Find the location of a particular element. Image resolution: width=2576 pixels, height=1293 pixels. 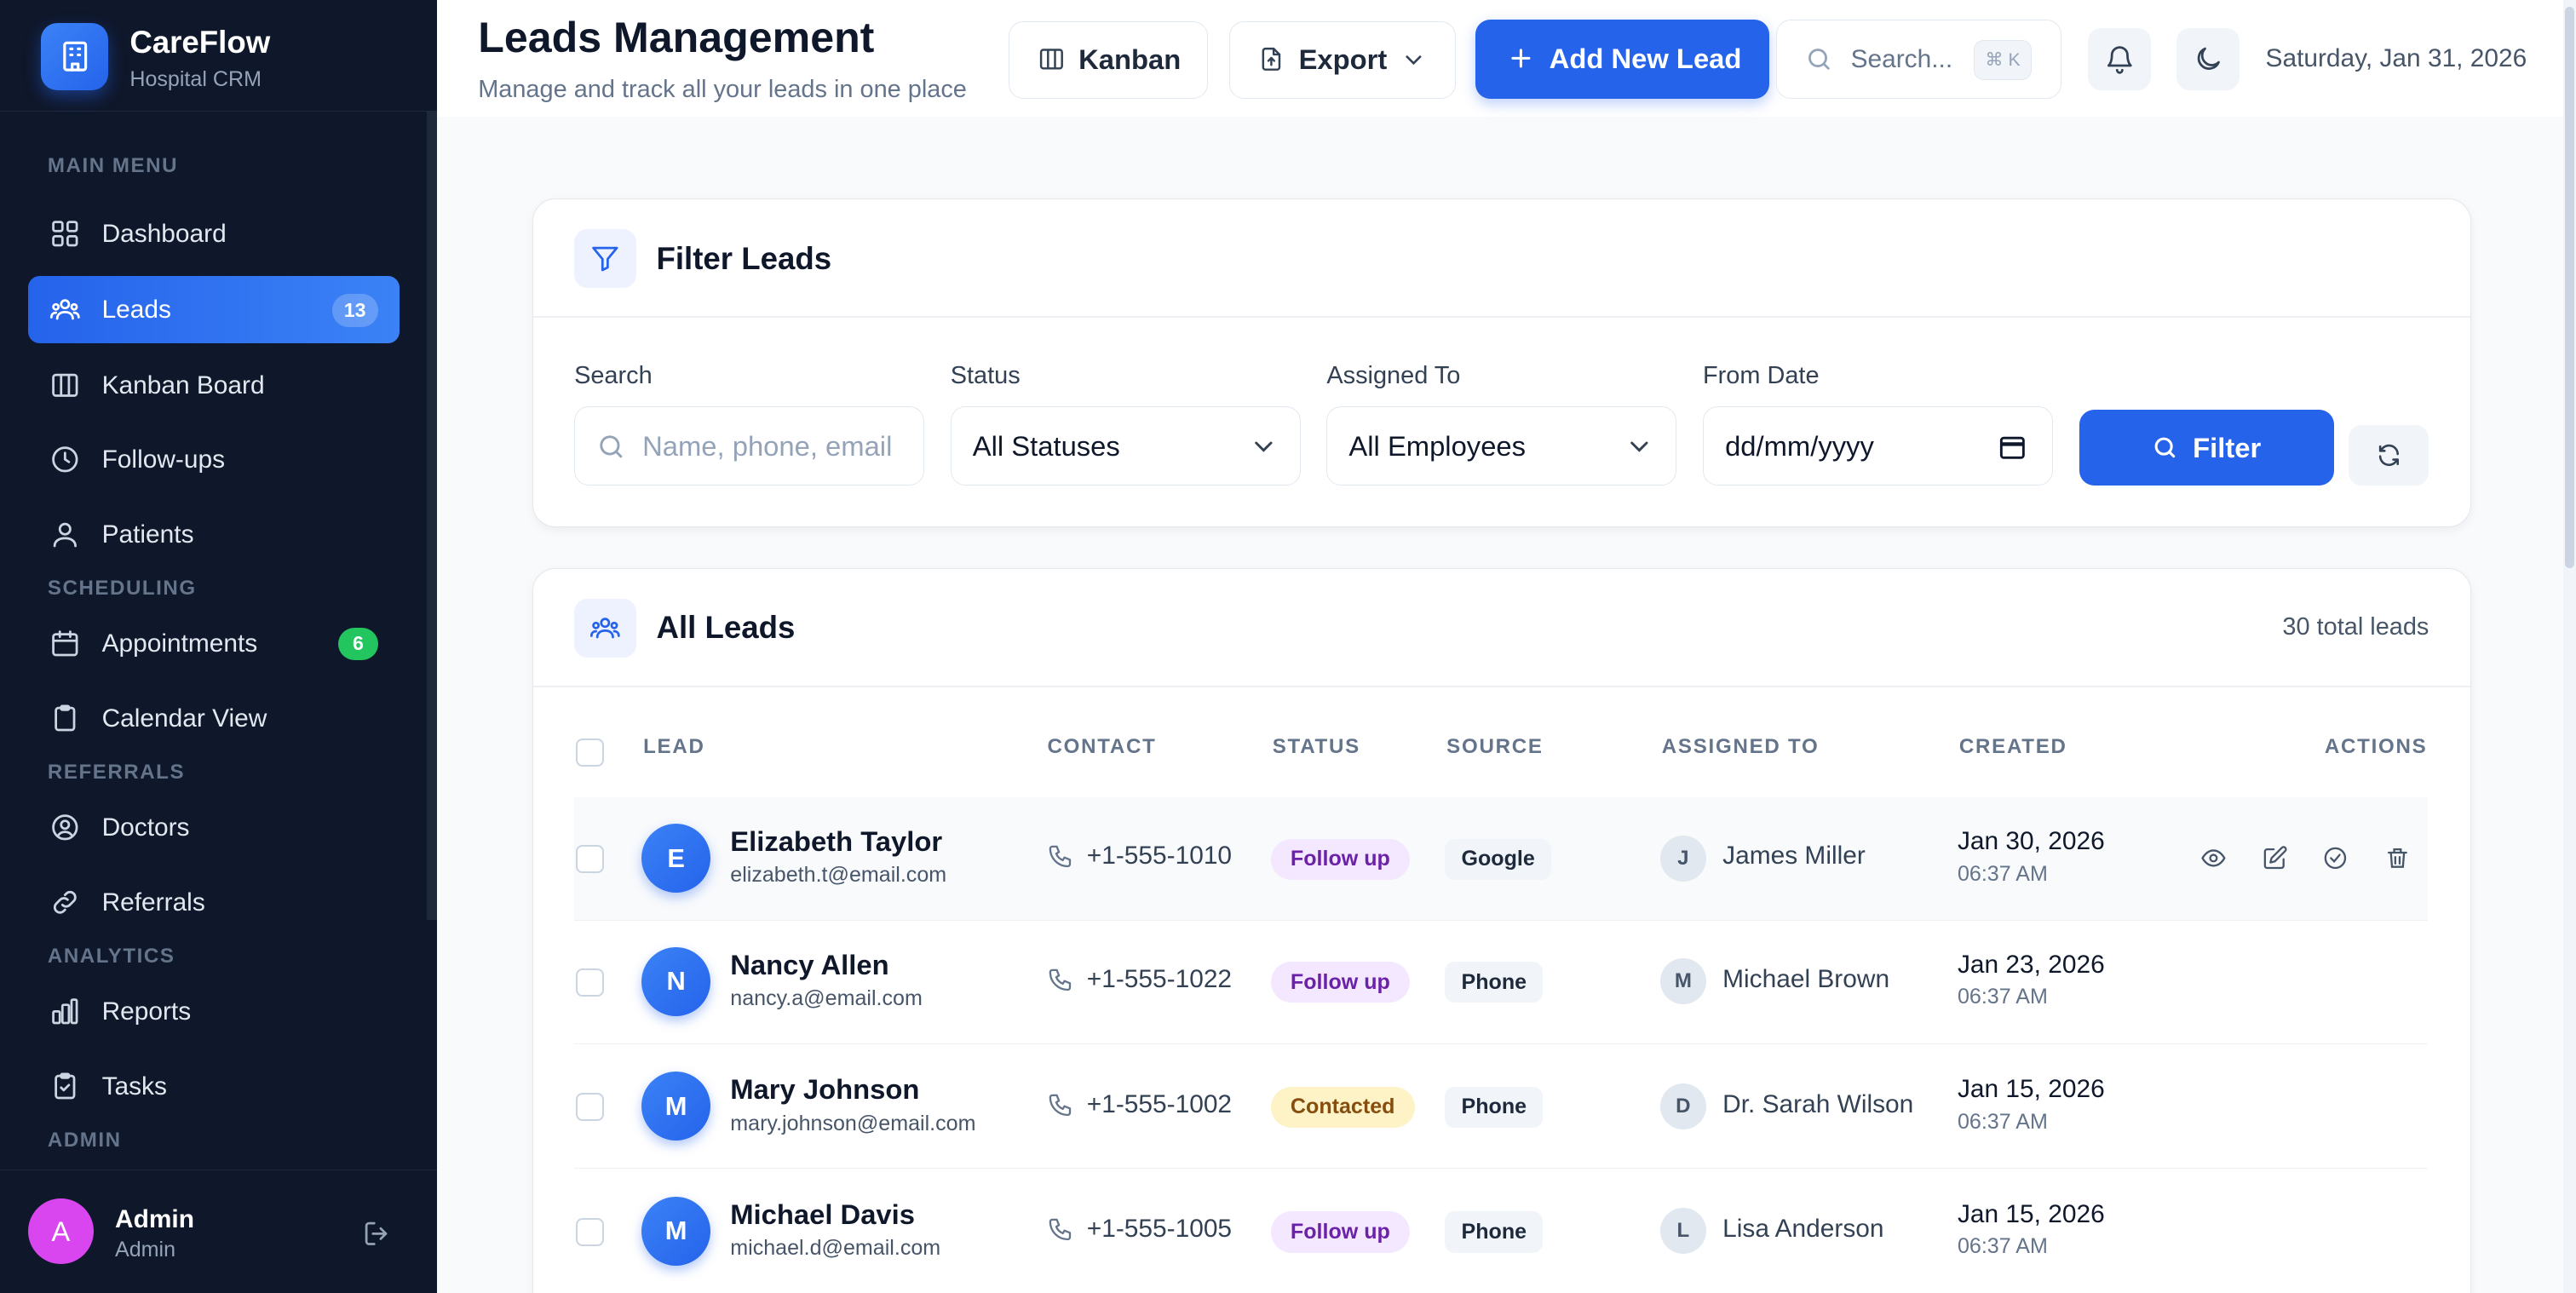

clipboard-check-icon is located at coordinates (65, 1086).